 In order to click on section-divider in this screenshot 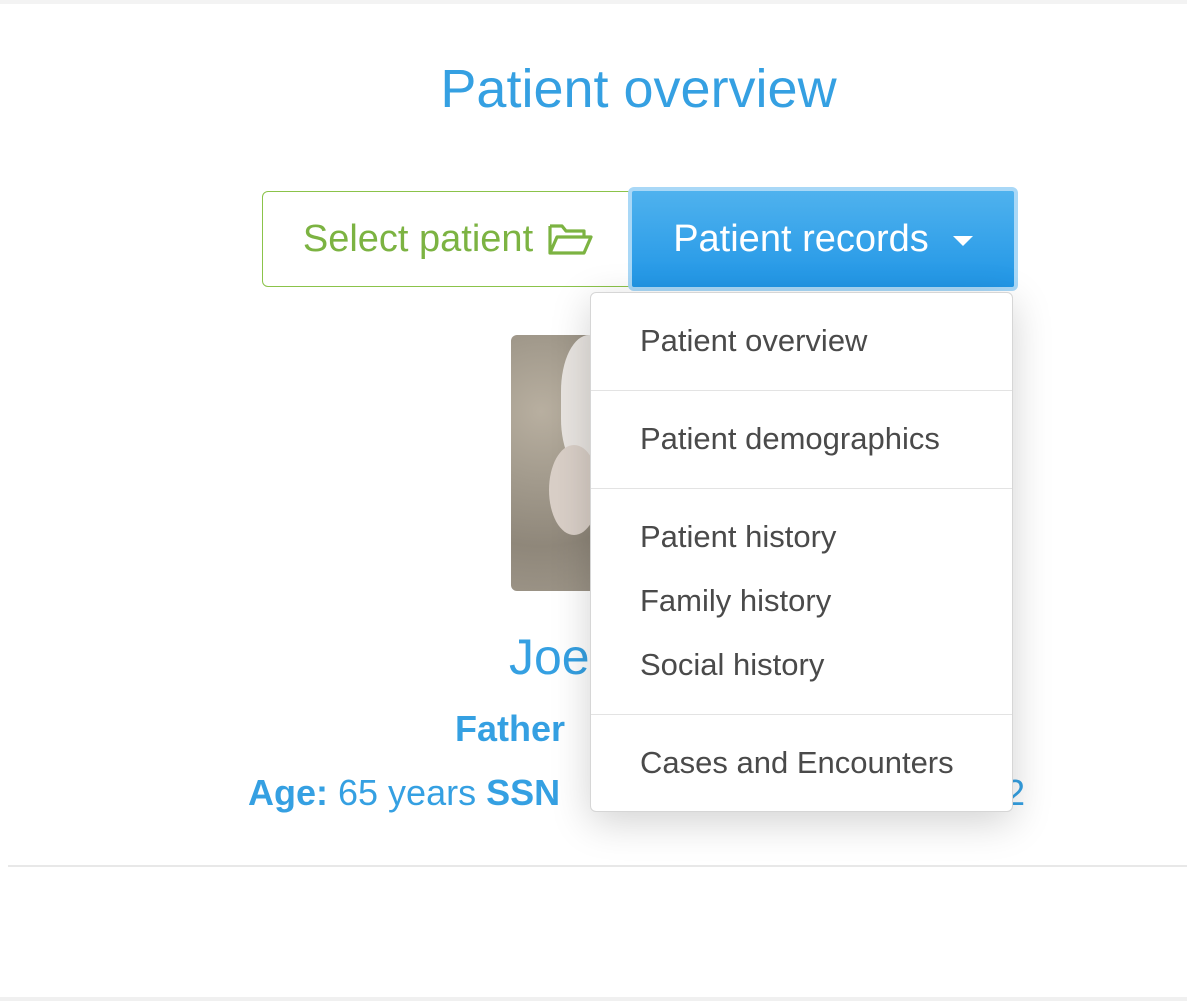, I will do `click(597, 866)`.